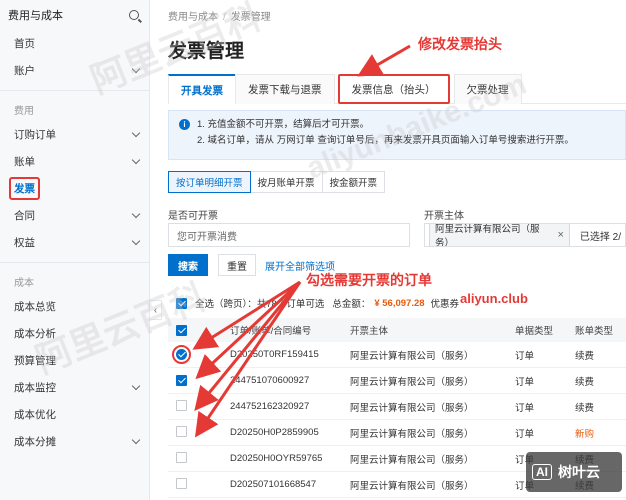 This screenshot has width=626, height=500. What do you see at coordinates (270, 380) in the screenshot?
I see `row-id: 244751070600927` at bounding box center [270, 380].